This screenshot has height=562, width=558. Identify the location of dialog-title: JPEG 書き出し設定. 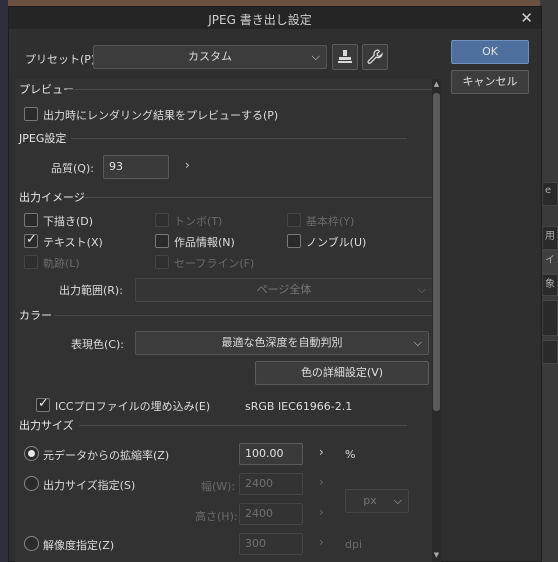
(260, 20).